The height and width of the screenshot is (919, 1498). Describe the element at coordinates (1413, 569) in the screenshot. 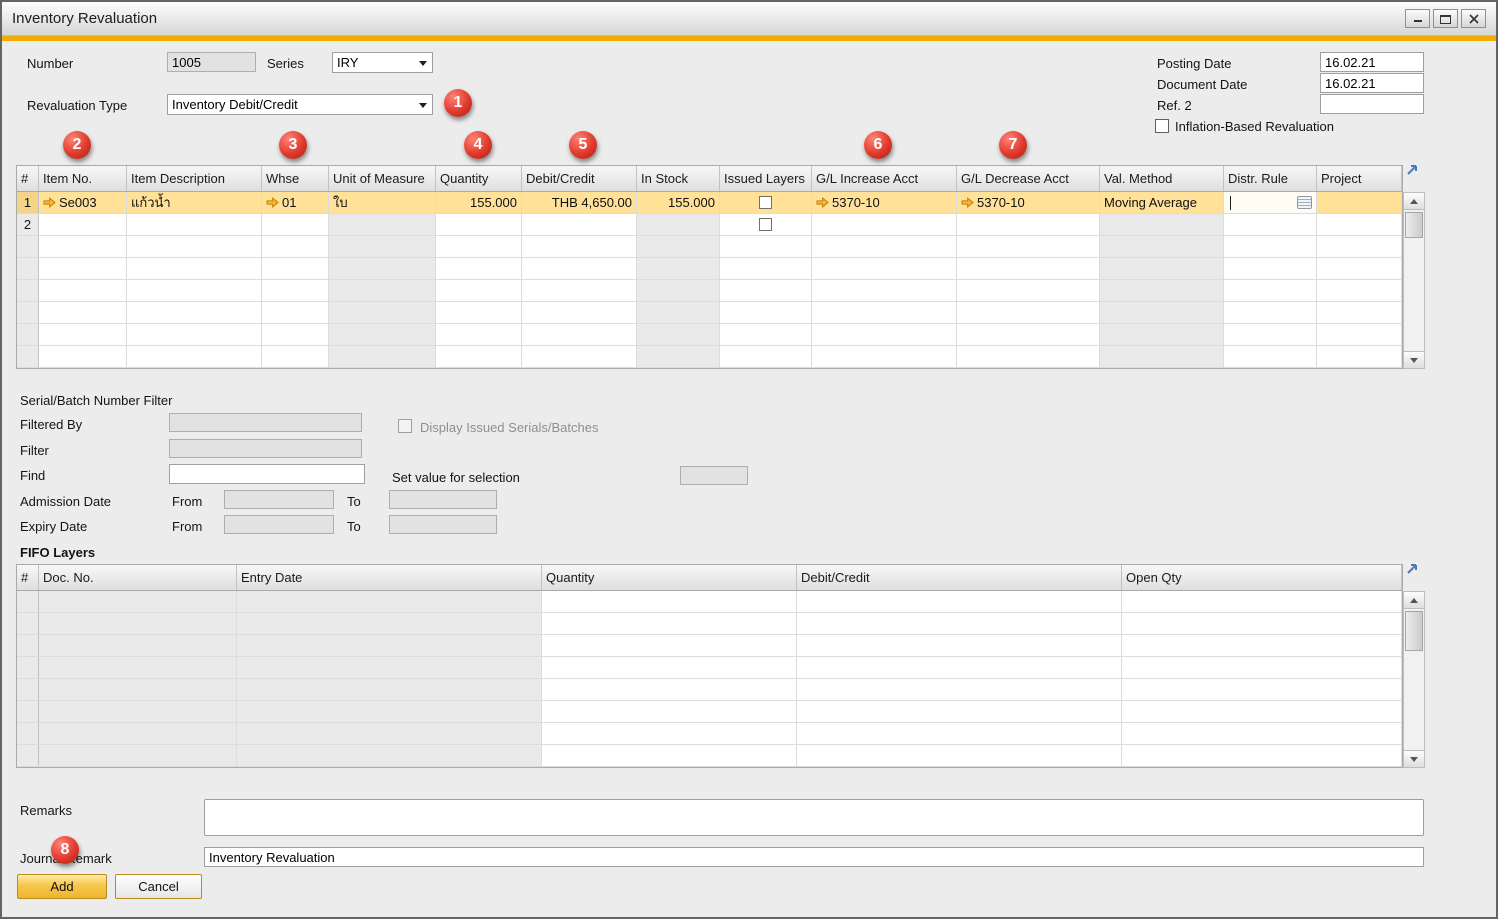

I see `fifo-grid-expand-icon` at that location.